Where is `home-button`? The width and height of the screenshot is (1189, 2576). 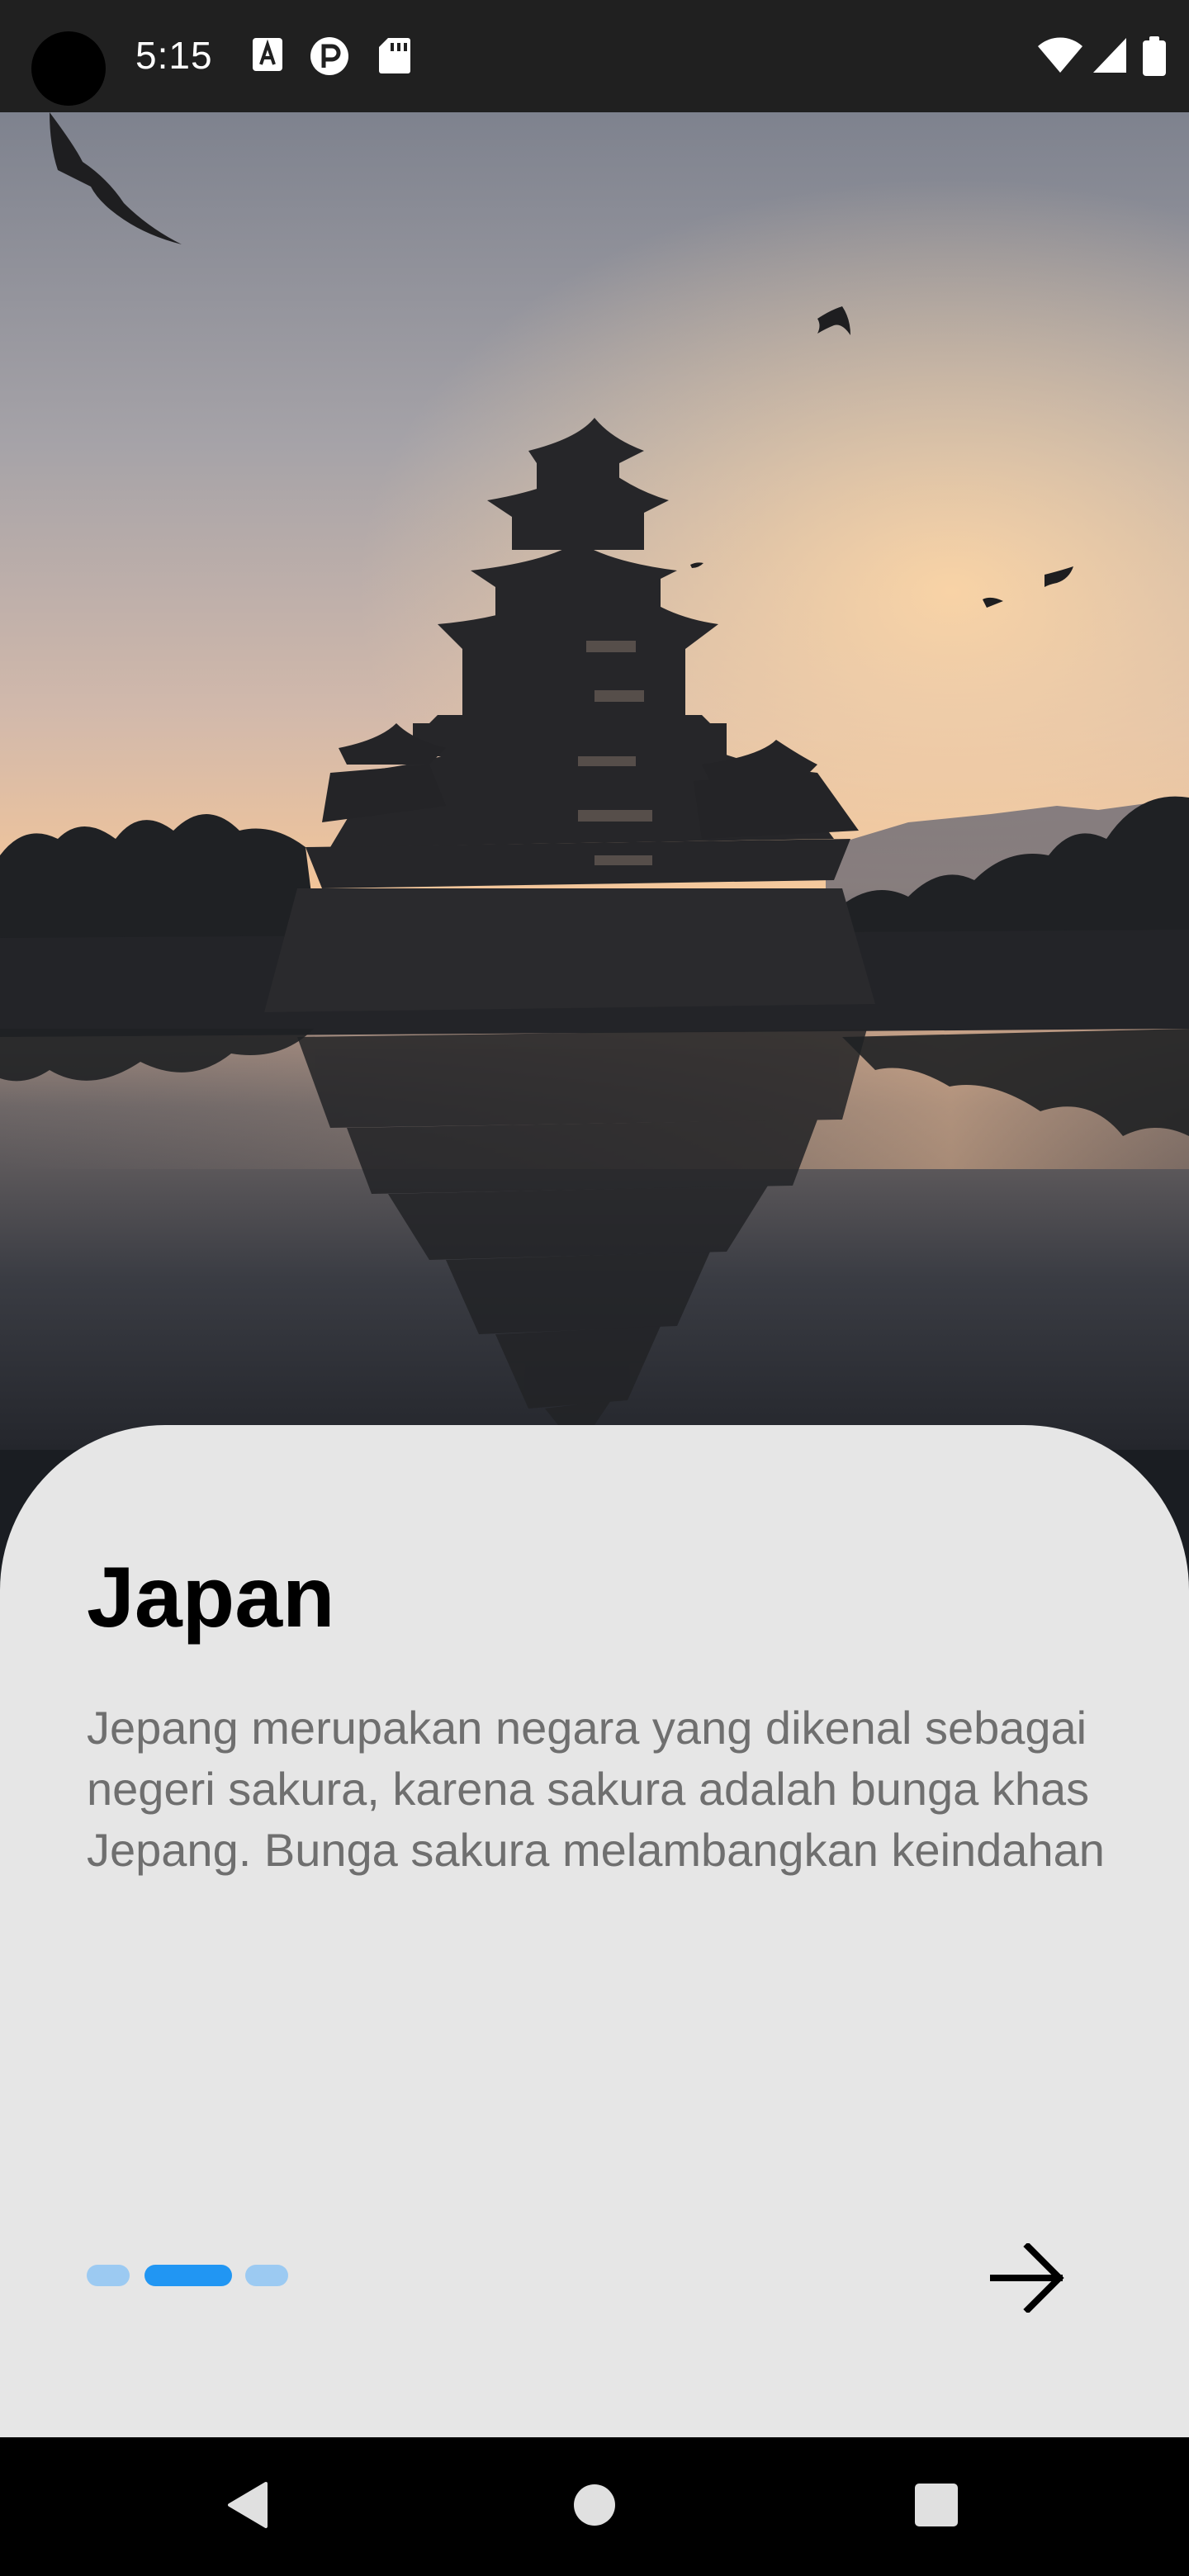 home-button is located at coordinates (594, 2506).